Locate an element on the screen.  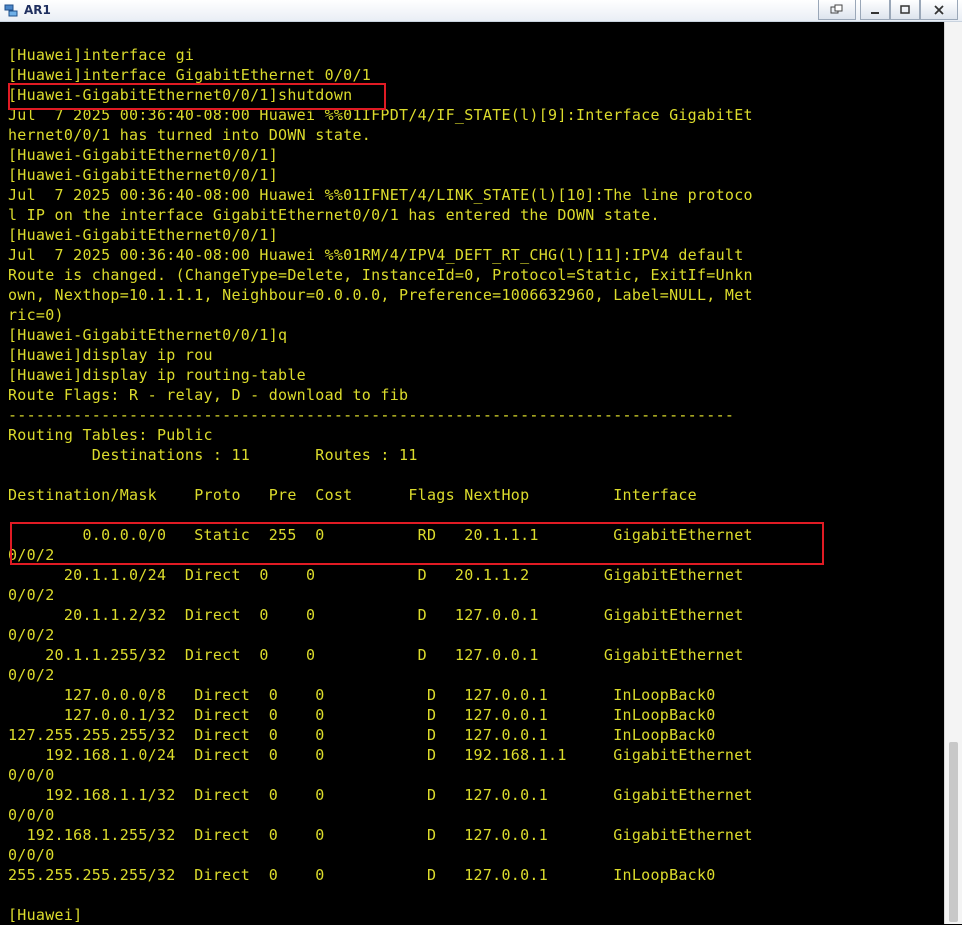
restore-icon is located at coordinates (836, 8).